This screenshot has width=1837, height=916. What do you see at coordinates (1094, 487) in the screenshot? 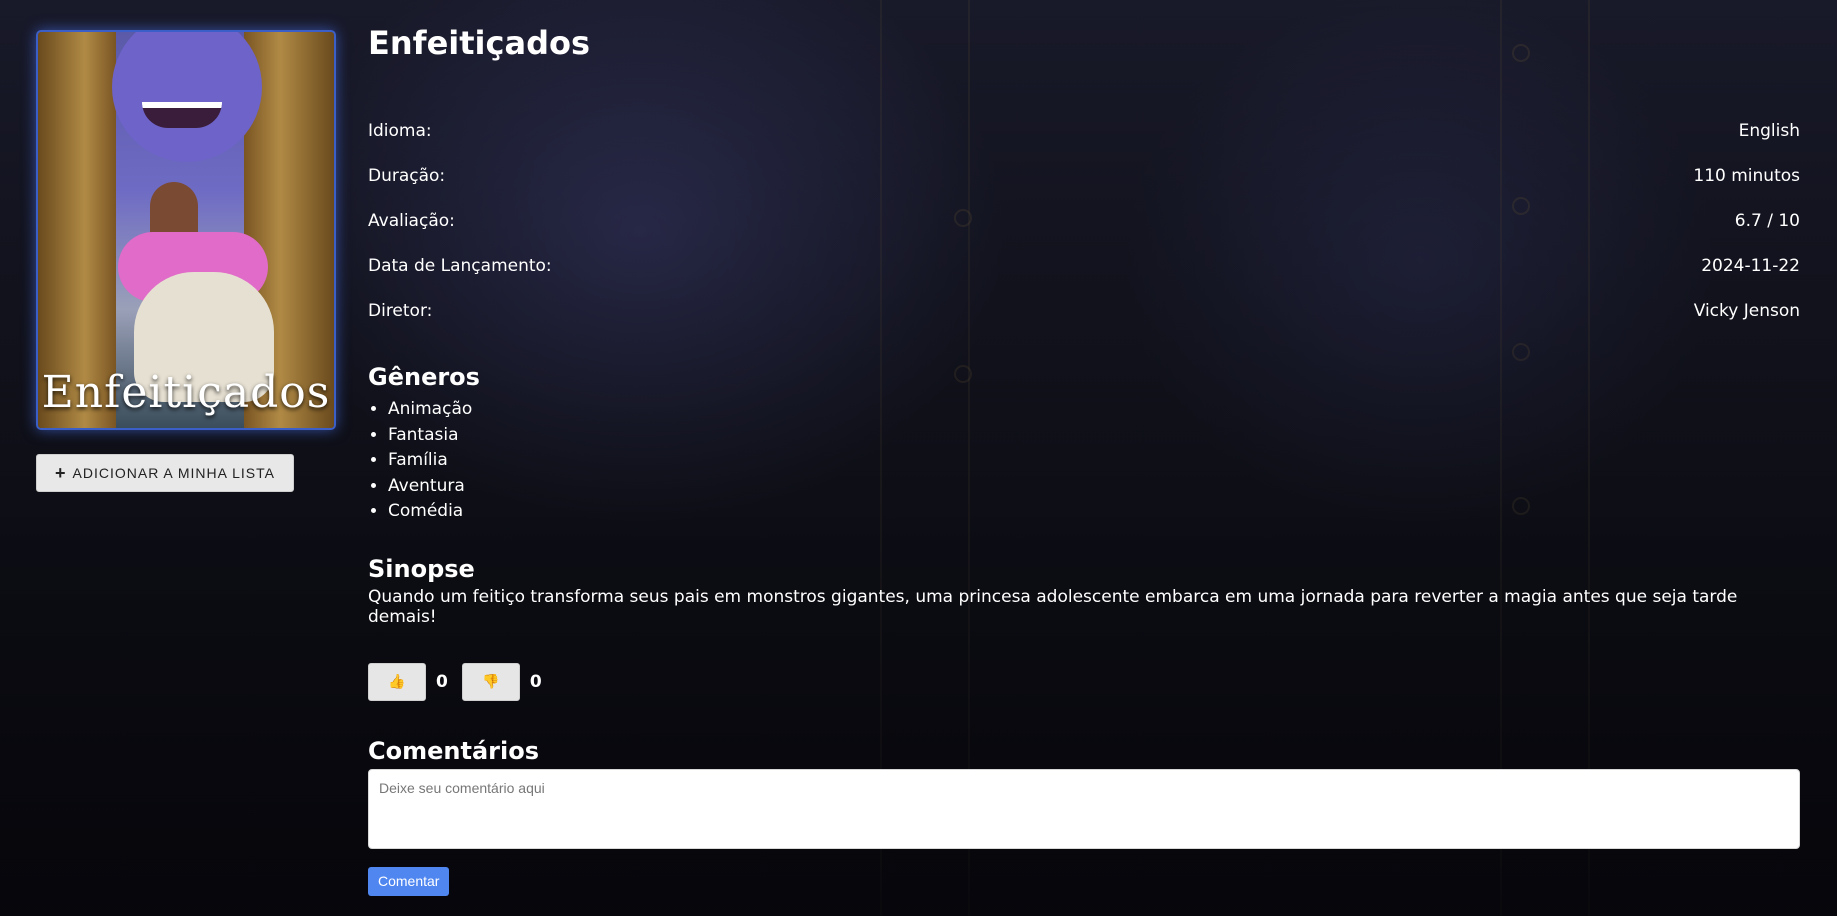
I see `genre-item: Aventura` at bounding box center [1094, 487].